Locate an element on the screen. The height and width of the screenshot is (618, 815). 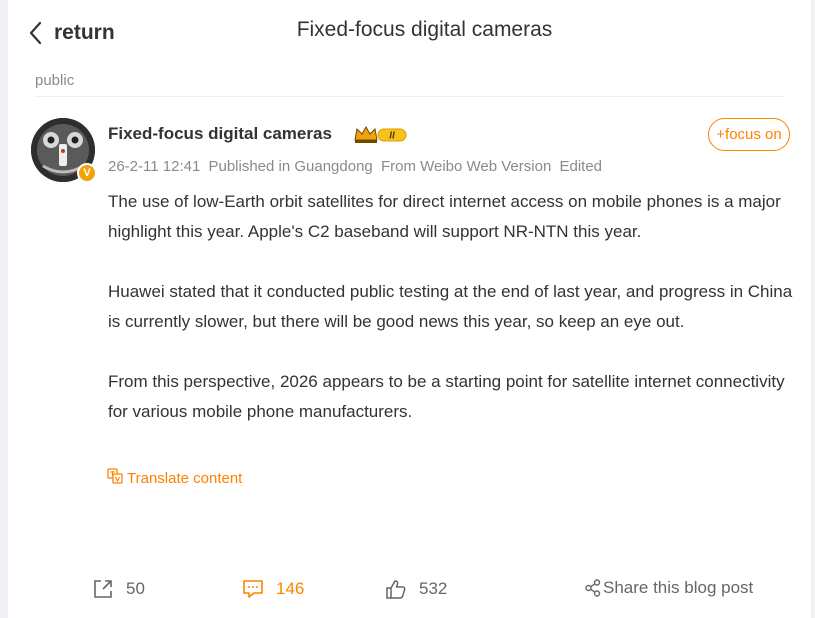
crown-level-icon: II is located at coordinates (382, 136).